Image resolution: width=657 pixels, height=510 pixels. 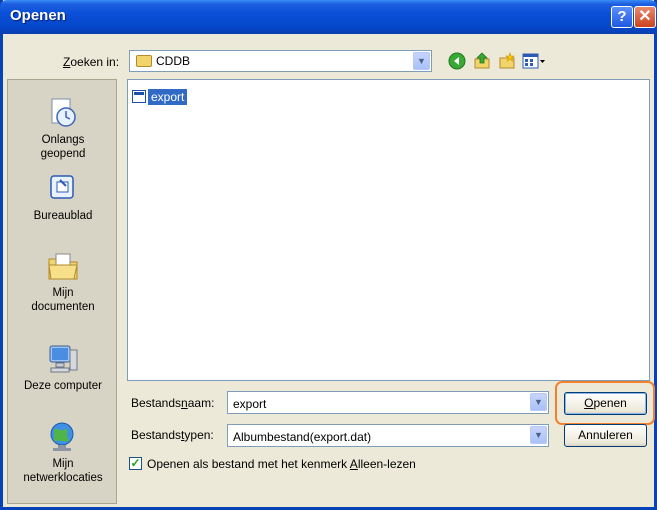 I want to click on look-in-value: CDDB, so click(x=173, y=61).